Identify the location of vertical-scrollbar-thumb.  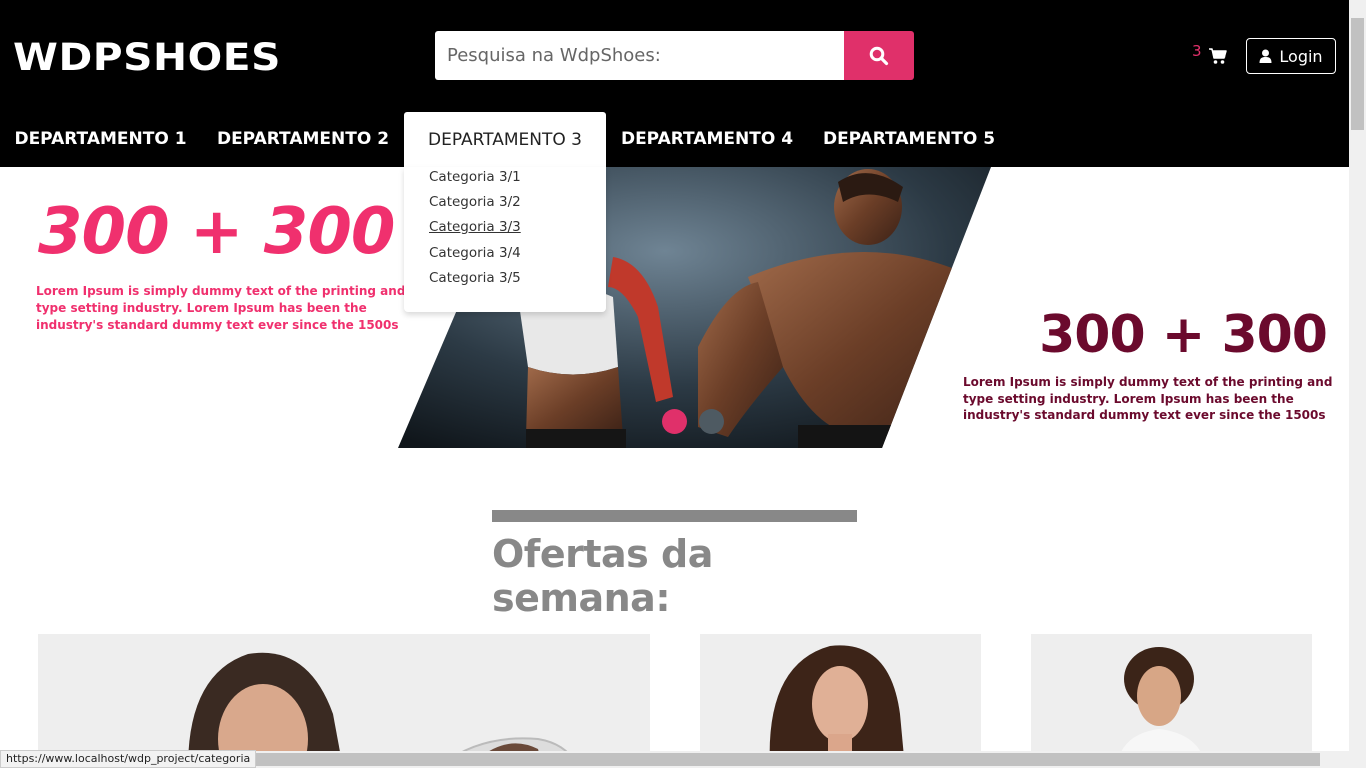
(1357, 74).